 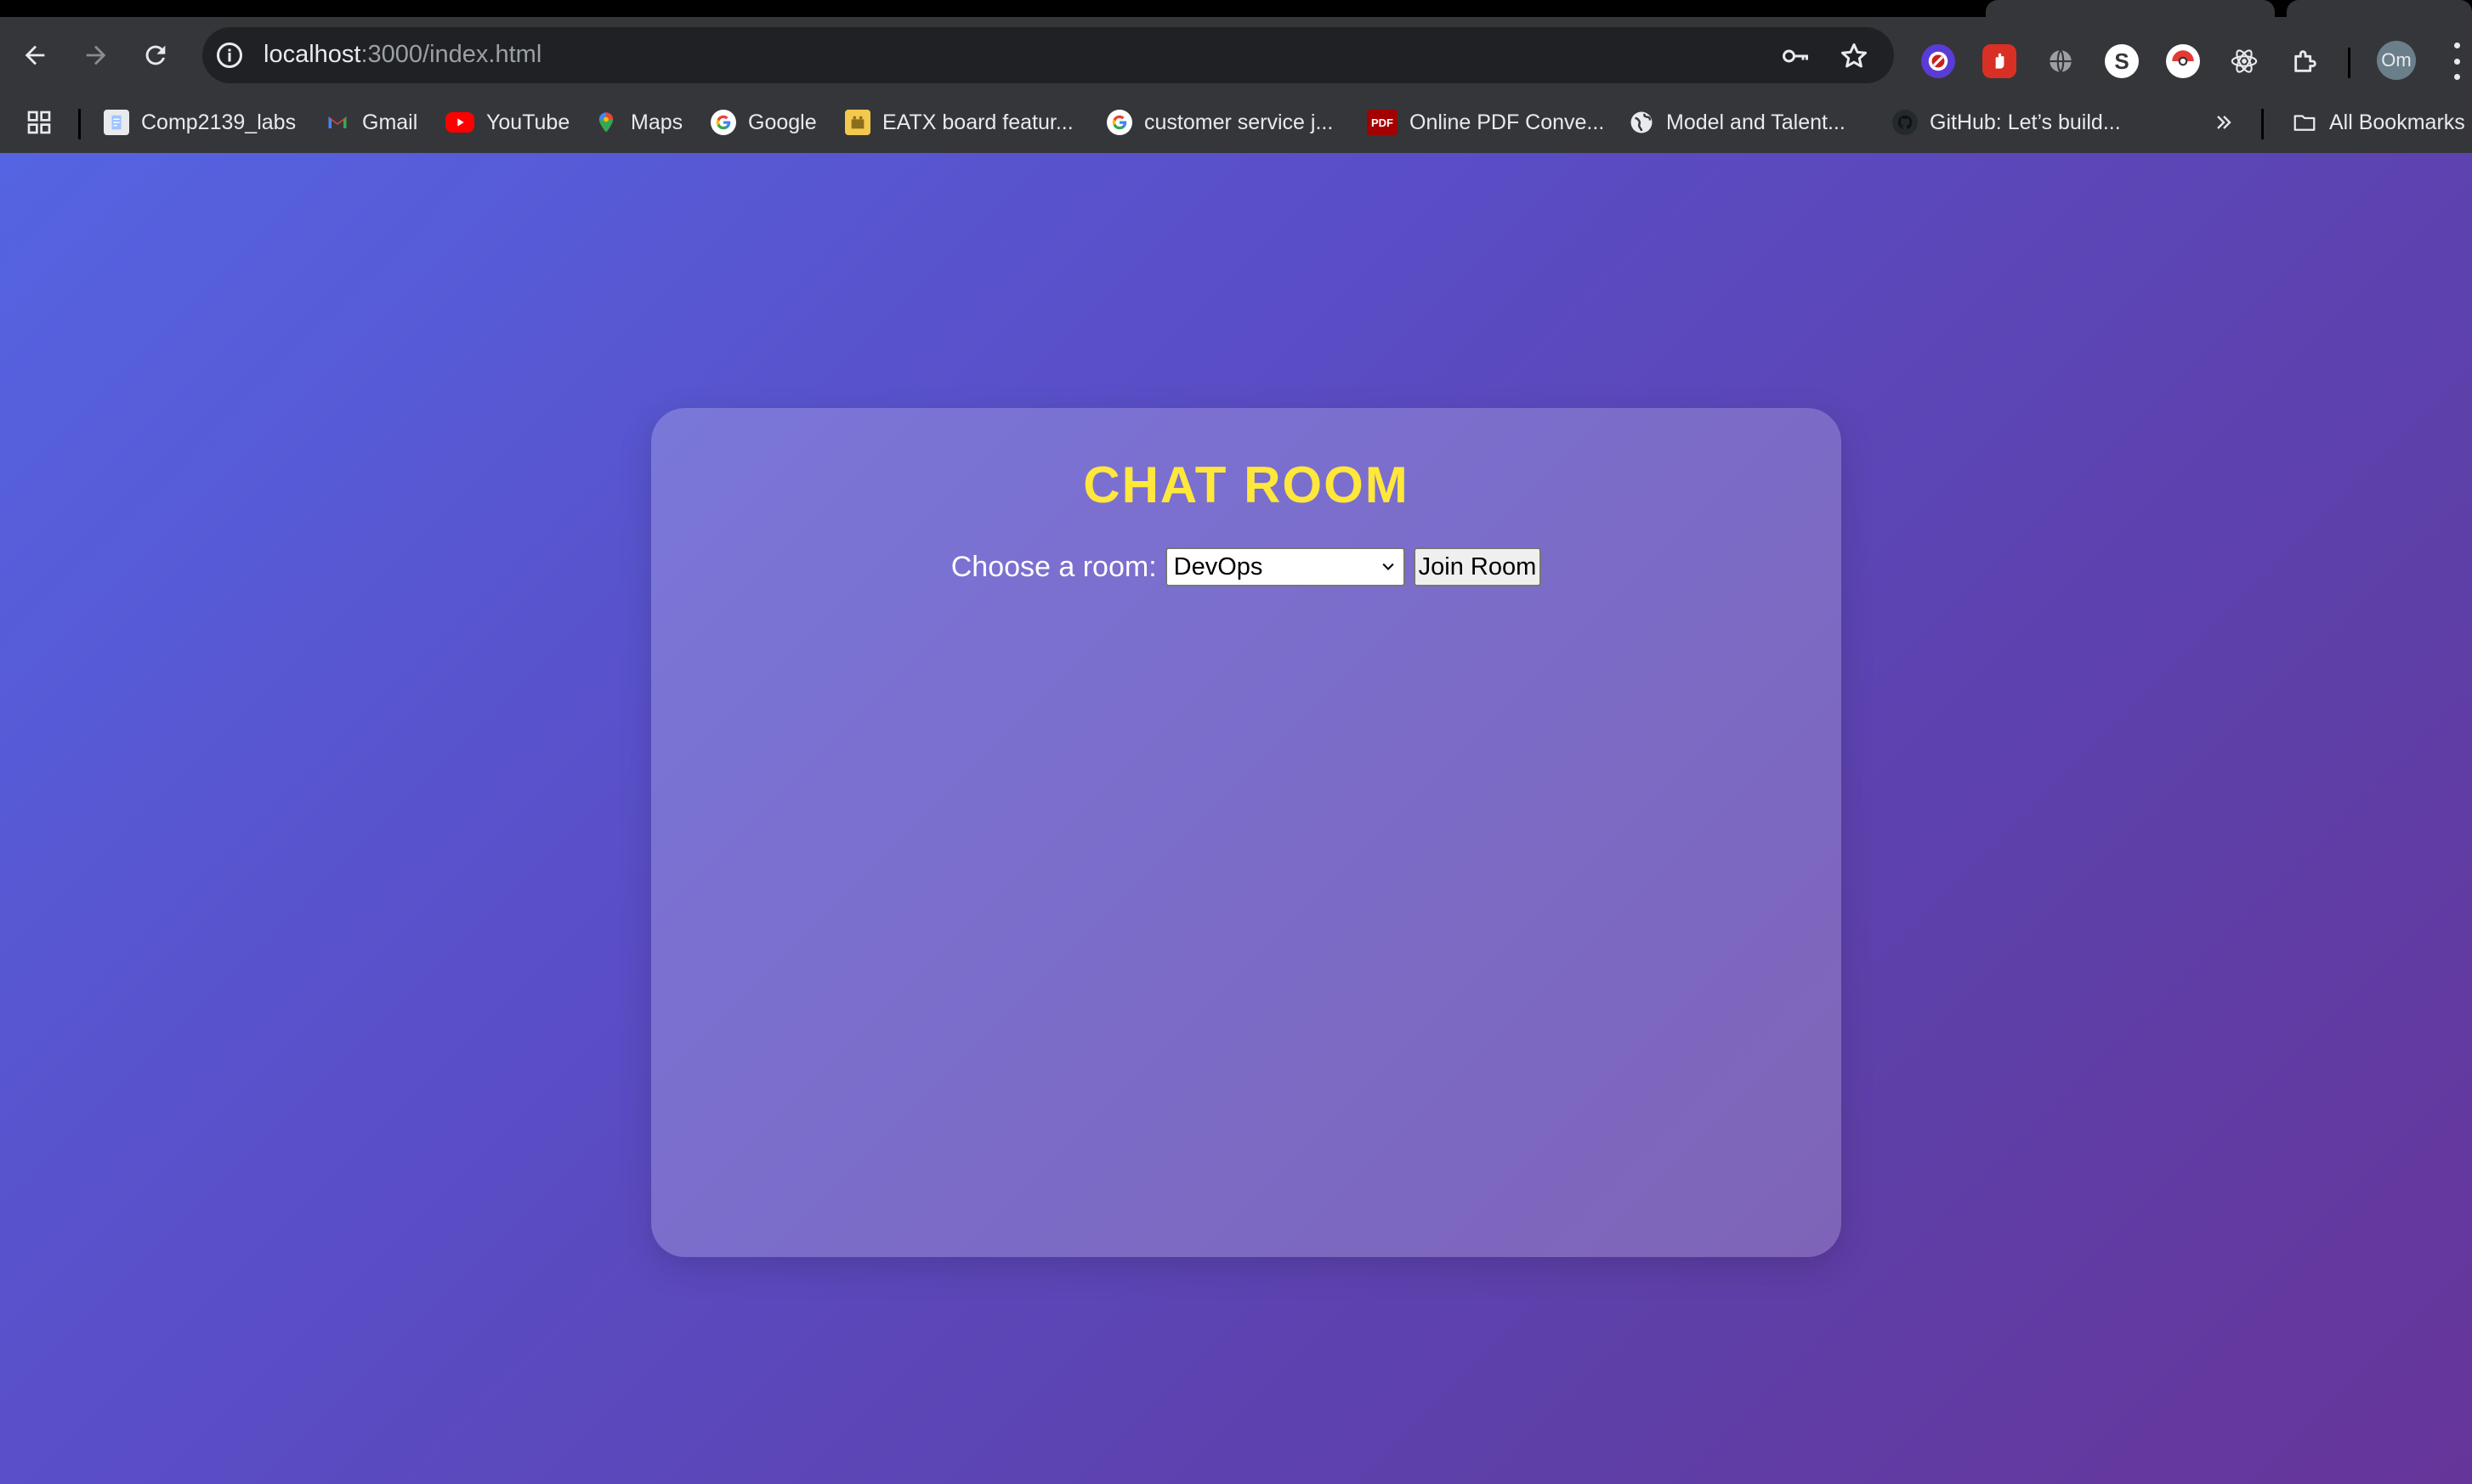 What do you see at coordinates (2183, 61) in the screenshot?
I see `extension-pokeball-icon` at bounding box center [2183, 61].